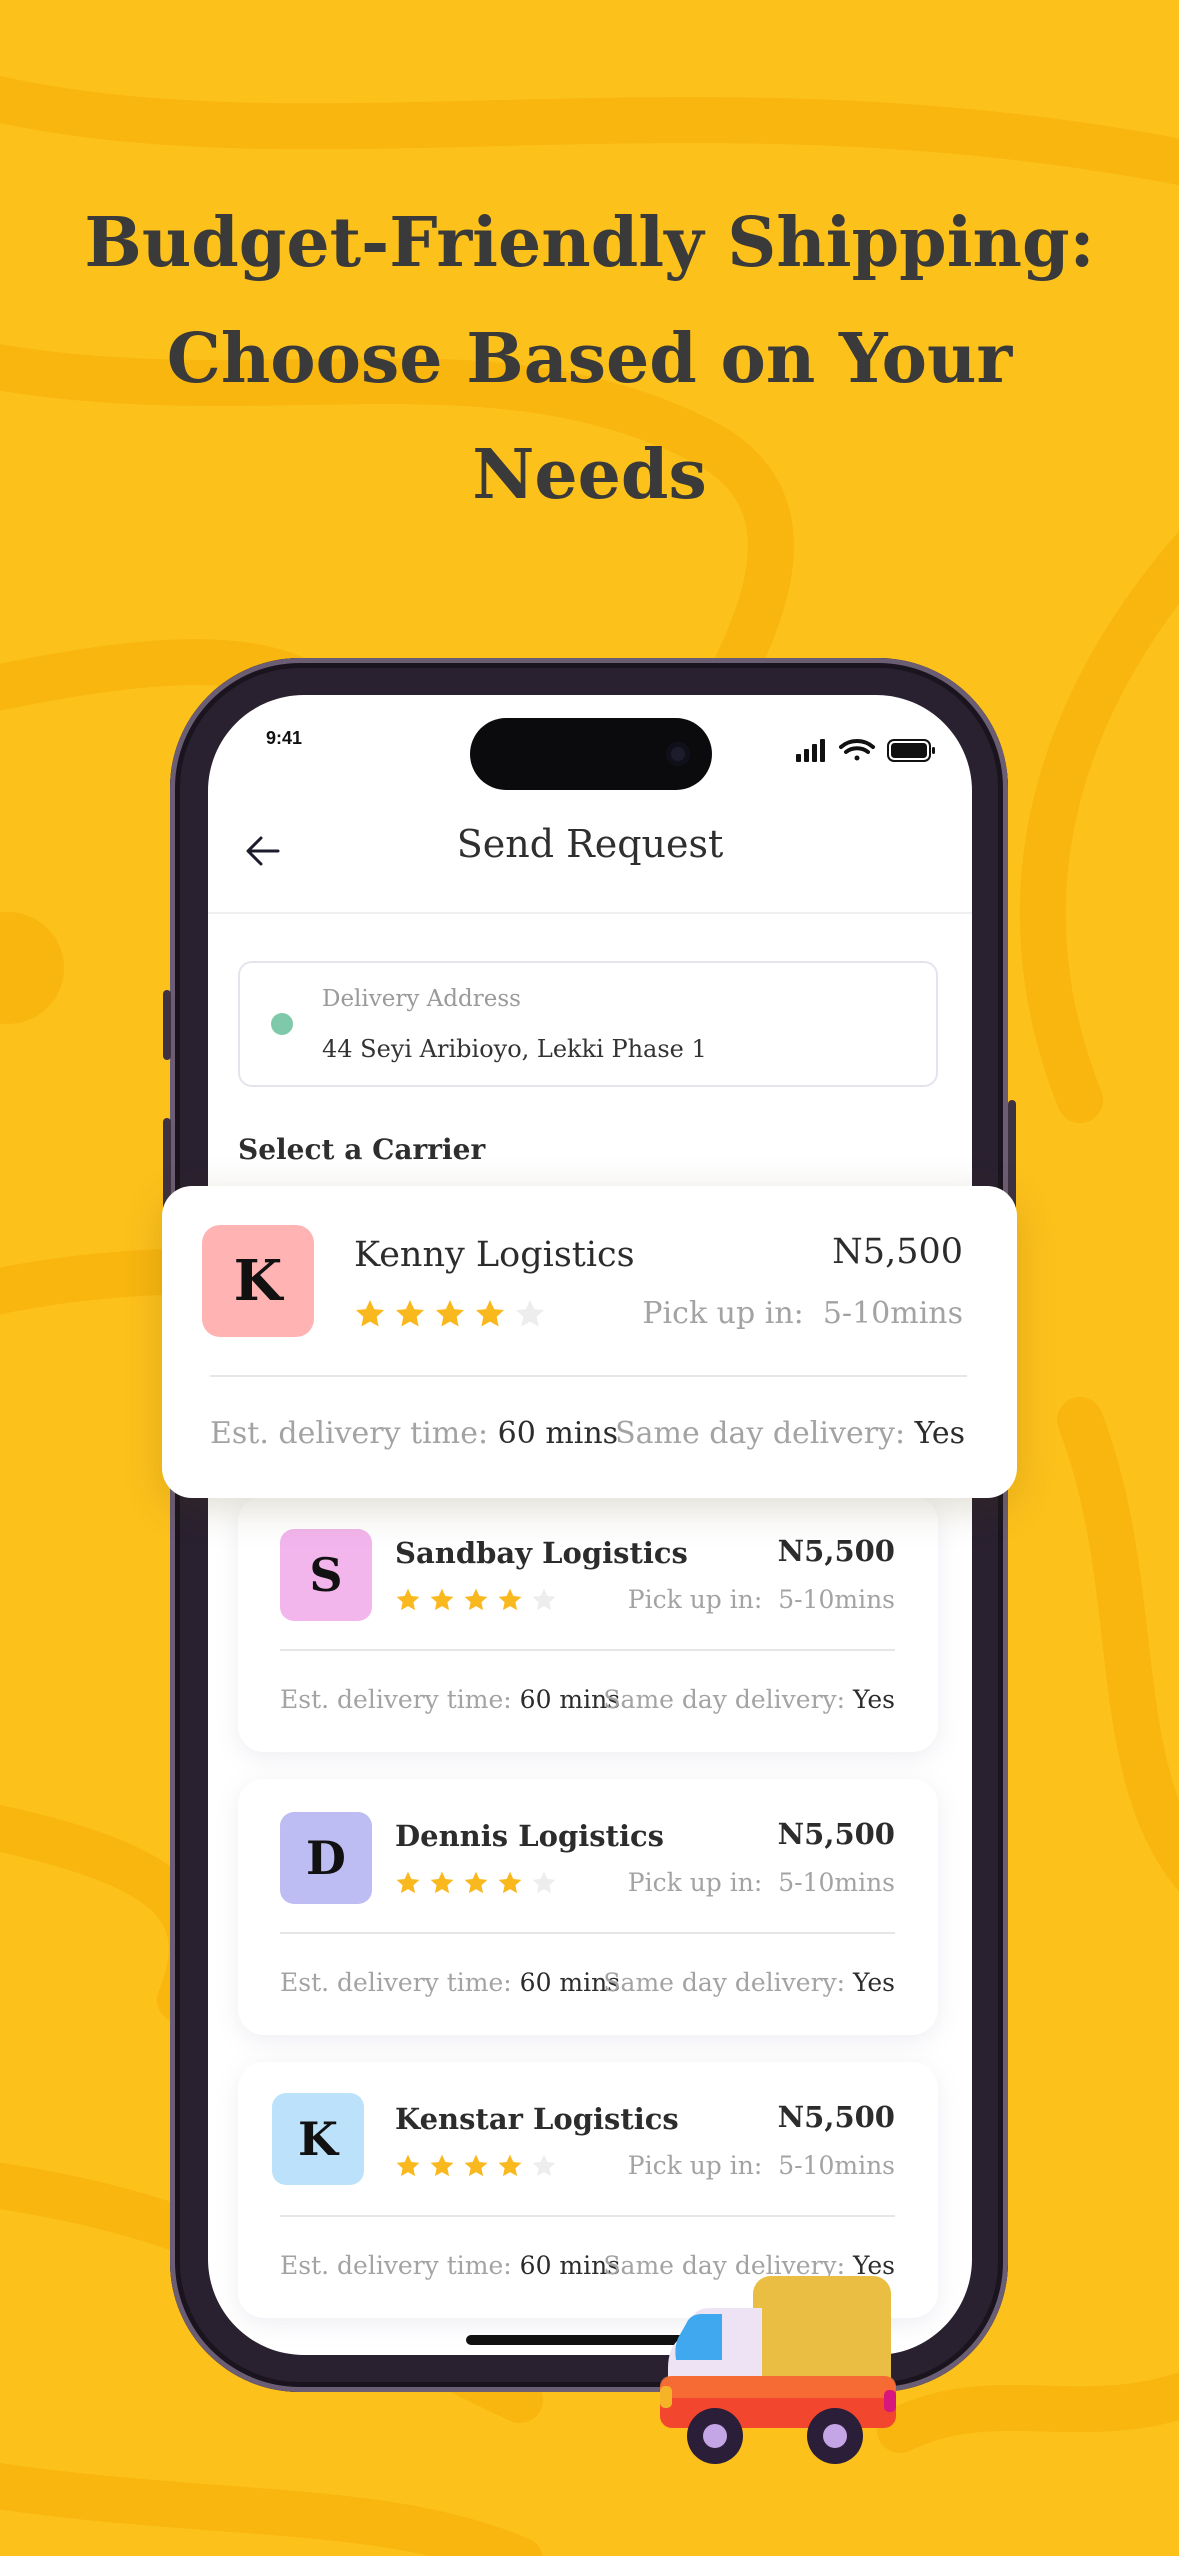 The width and height of the screenshot is (1179, 2556). Describe the element at coordinates (857, 750) in the screenshot. I see `wifi-icon` at that location.